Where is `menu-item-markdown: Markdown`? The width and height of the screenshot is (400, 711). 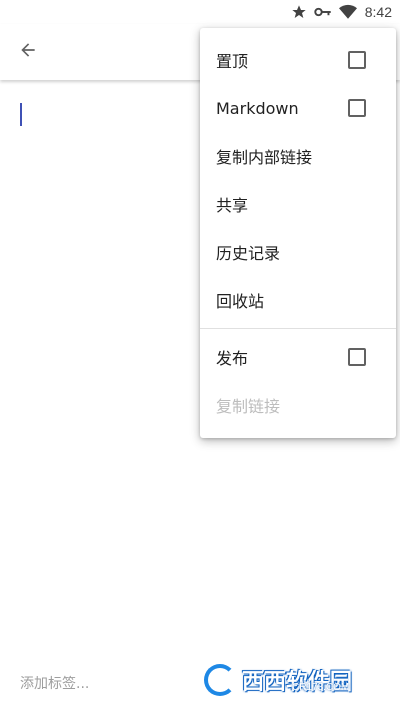 menu-item-markdown: Markdown is located at coordinates (298, 108).